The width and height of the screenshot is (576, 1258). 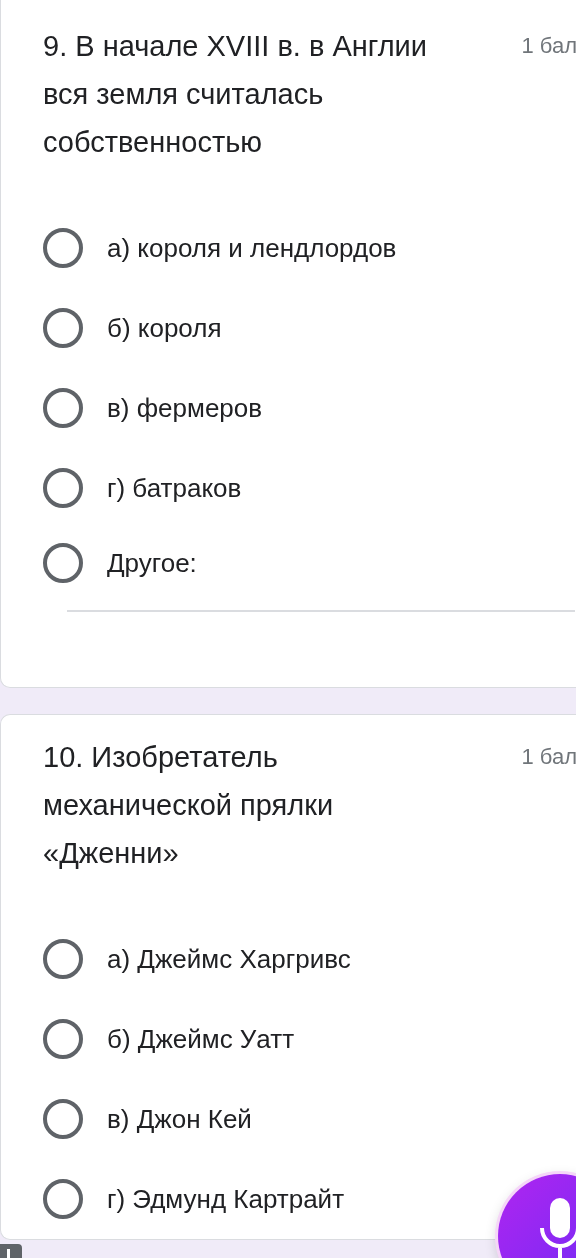 I want to click on option-label: б) короля, so click(x=164, y=328).